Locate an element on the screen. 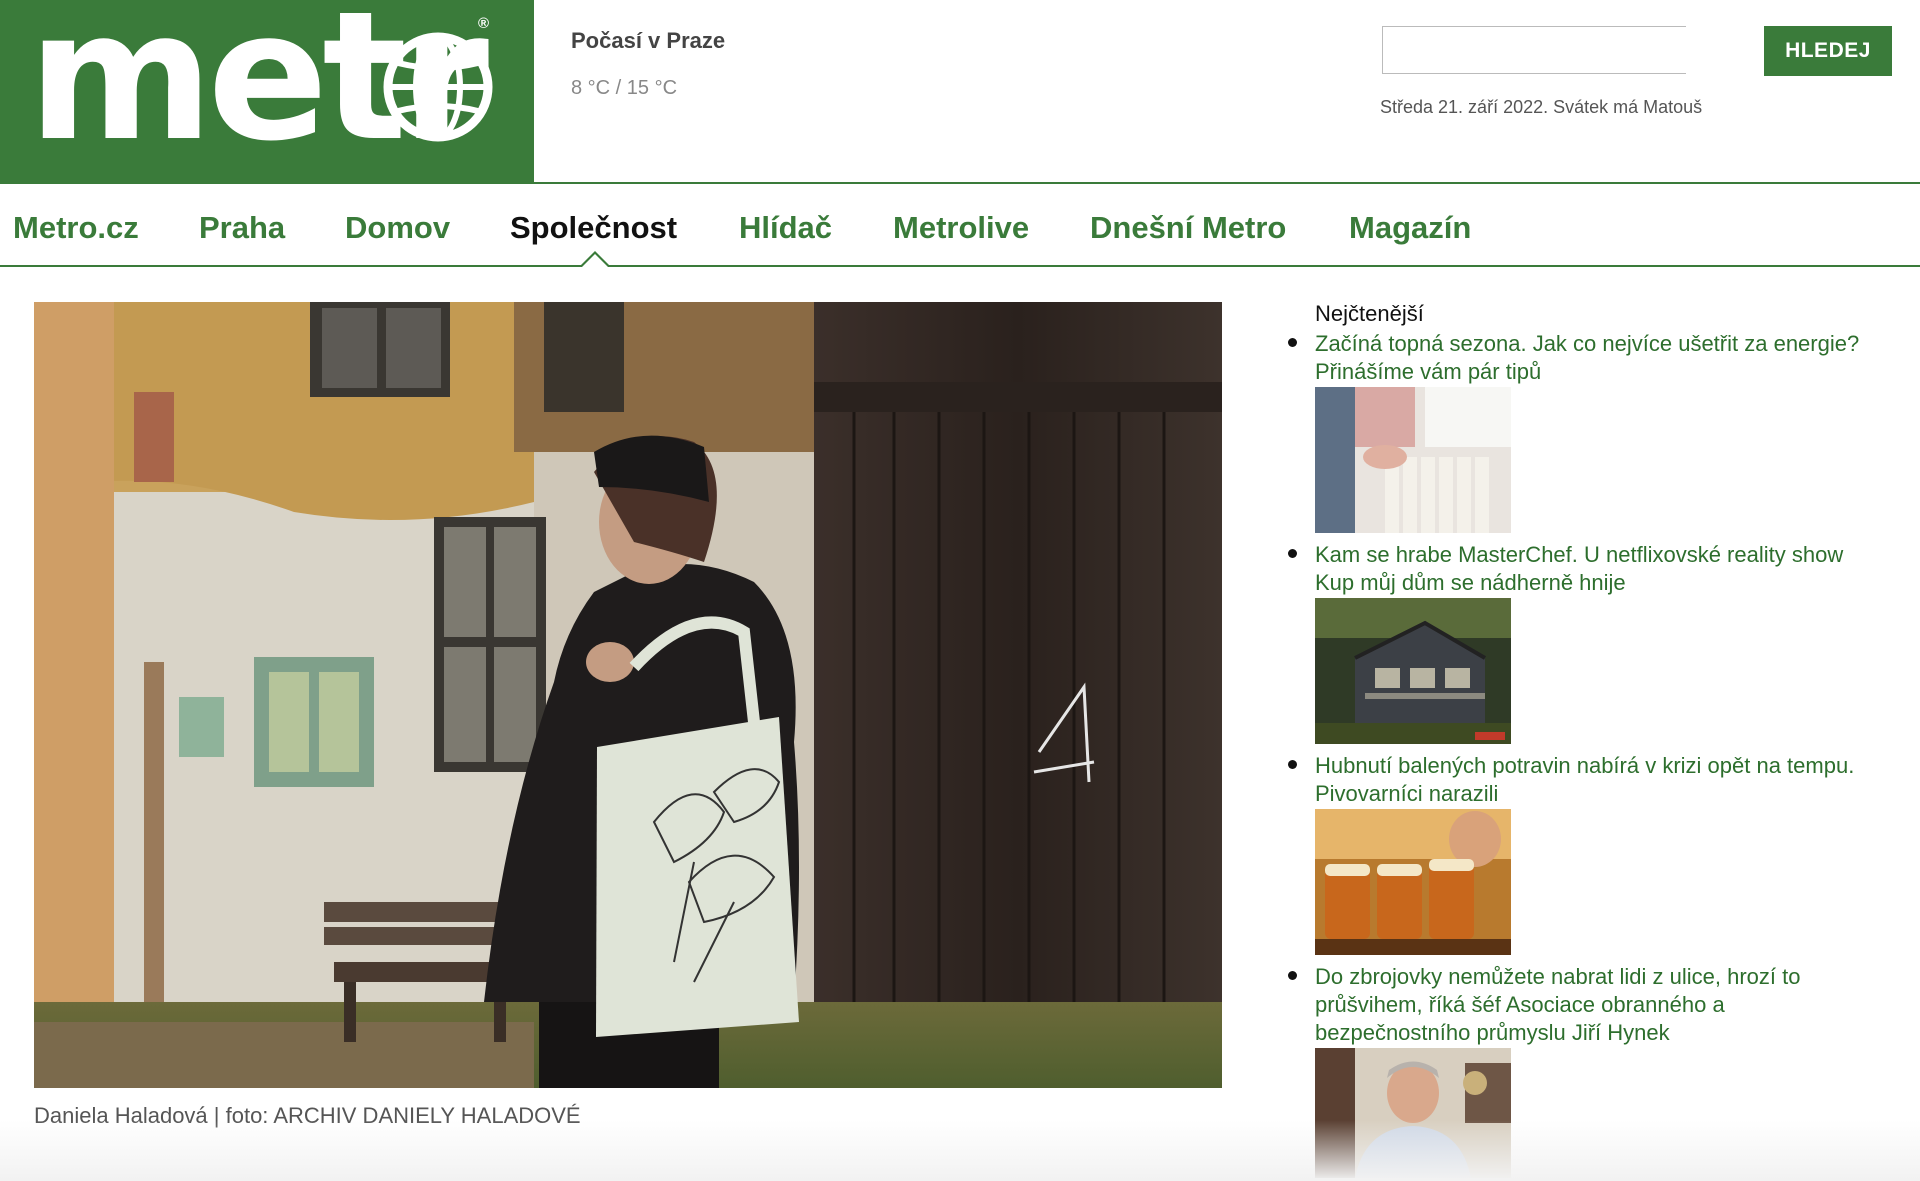 The height and width of the screenshot is (1181, 1920). nav-item-magazin: Magazín is located at coordinates (1410, 228).